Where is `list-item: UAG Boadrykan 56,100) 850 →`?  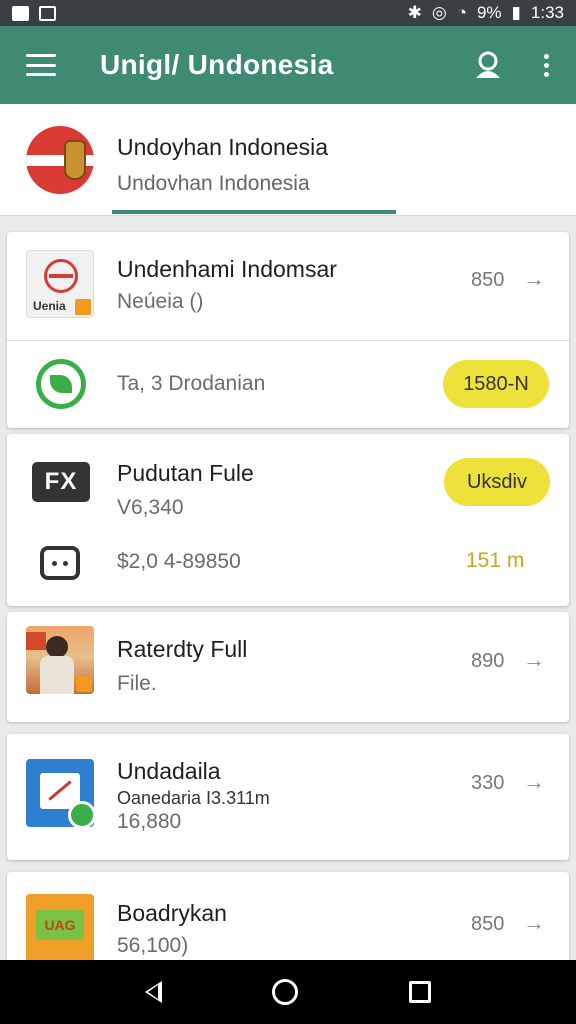
list-item: UAG Boadrykan 56,100) 850 → is located at coordinates (288, 922).